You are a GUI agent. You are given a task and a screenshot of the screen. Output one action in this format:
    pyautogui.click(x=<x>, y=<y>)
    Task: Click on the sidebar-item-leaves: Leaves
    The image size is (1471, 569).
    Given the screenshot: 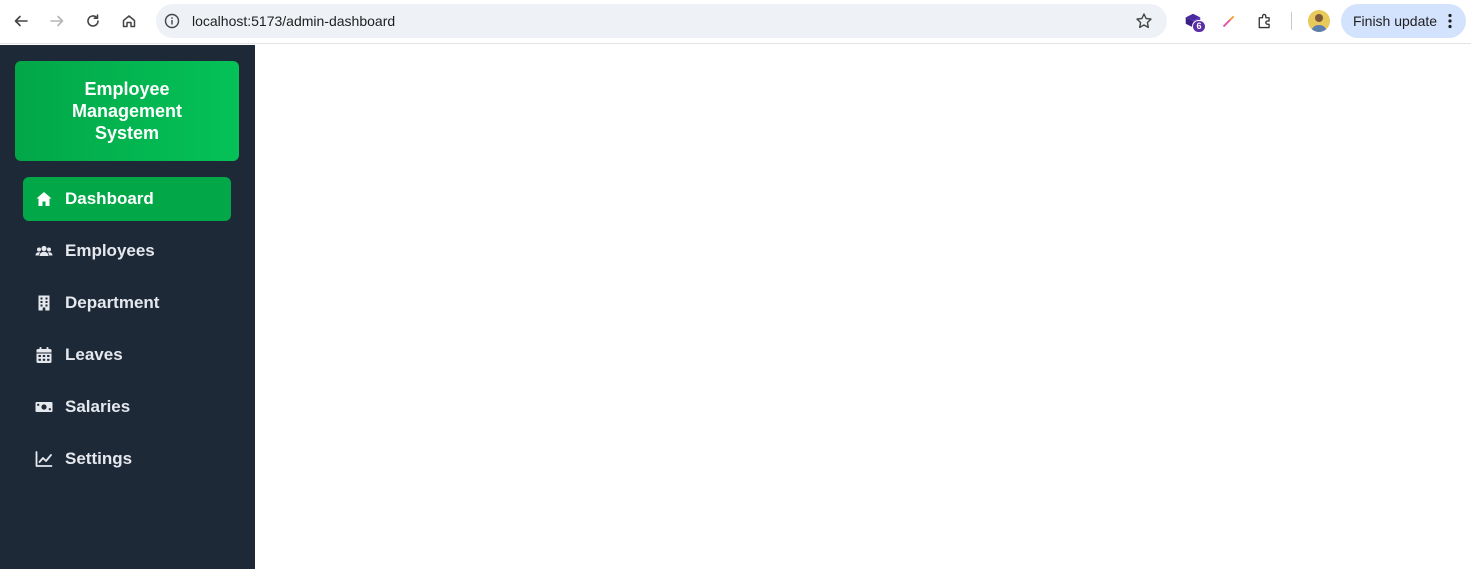 What is the action you would take?
    pyautogui.click(x=127, y=355)
    